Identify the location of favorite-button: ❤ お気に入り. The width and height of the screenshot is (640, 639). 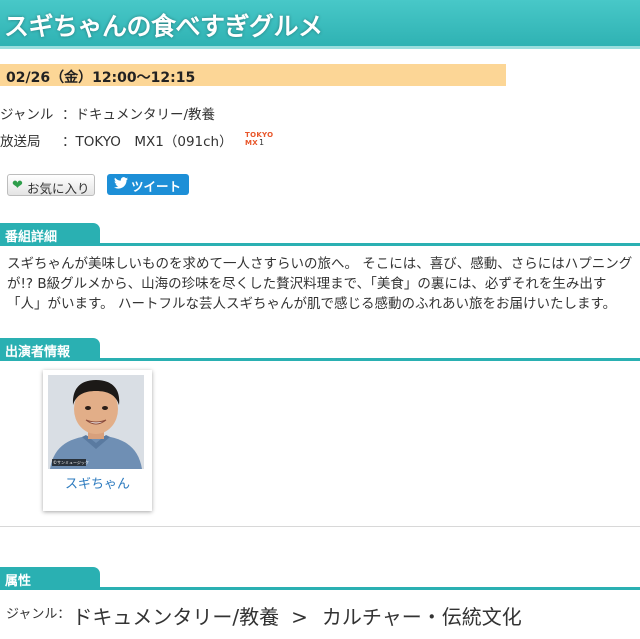
(51, 185).